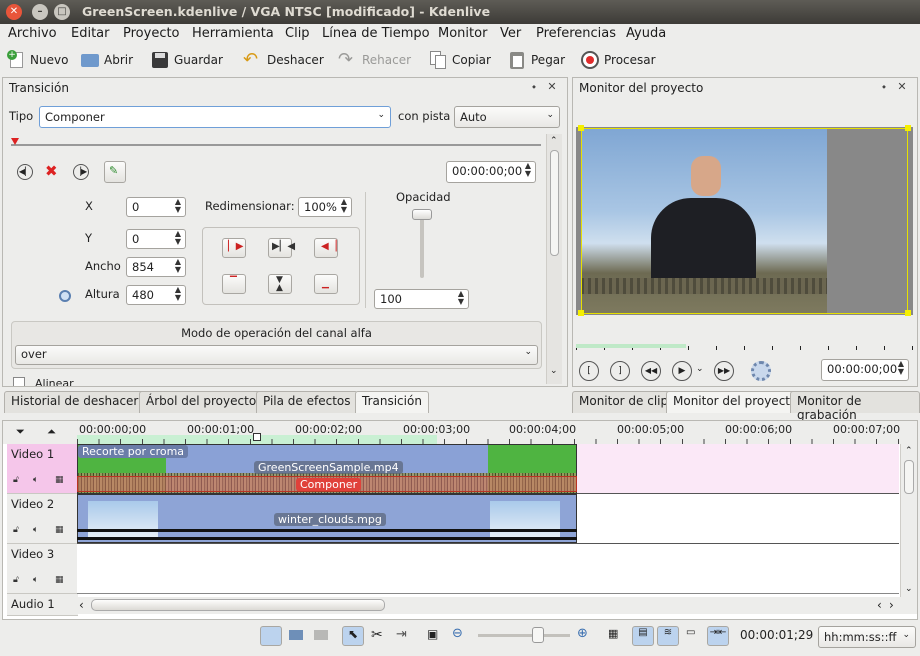  I want to click on track-header-video-1: Video 1 🔓︎ 🔈︎ ▦, so click(42, 469).